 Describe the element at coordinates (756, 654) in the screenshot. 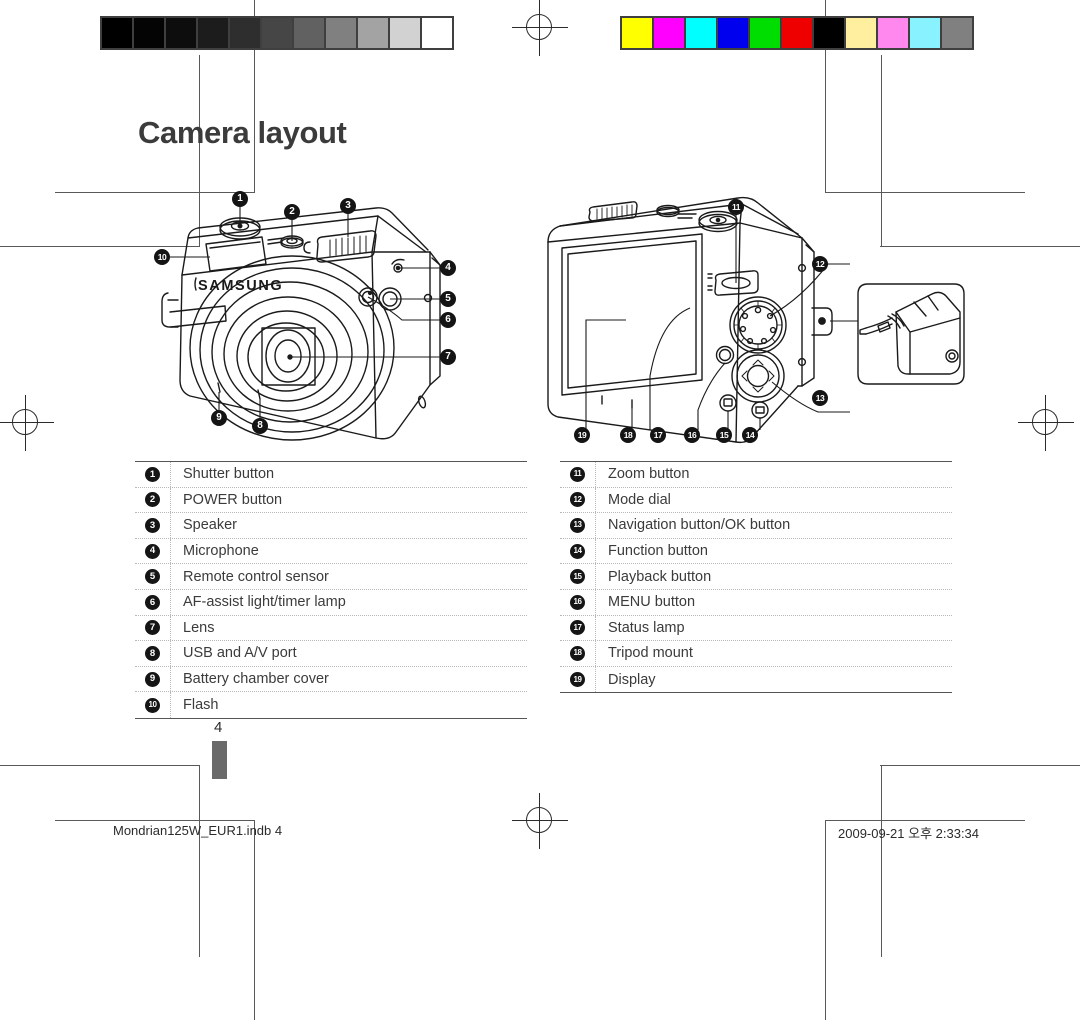

I see `legend-row: 18 Tripod mount` at that location.